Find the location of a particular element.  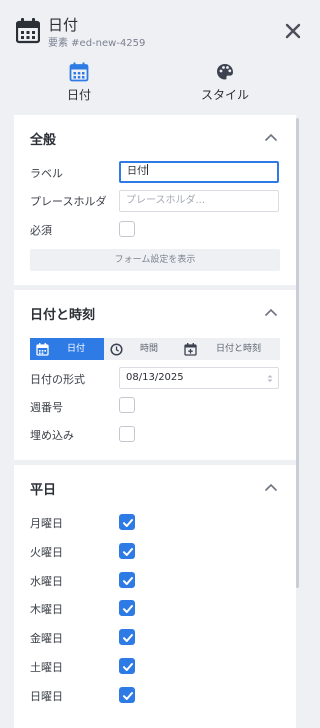

embed-label: 埋め込み is located at coordinates (52, 435).